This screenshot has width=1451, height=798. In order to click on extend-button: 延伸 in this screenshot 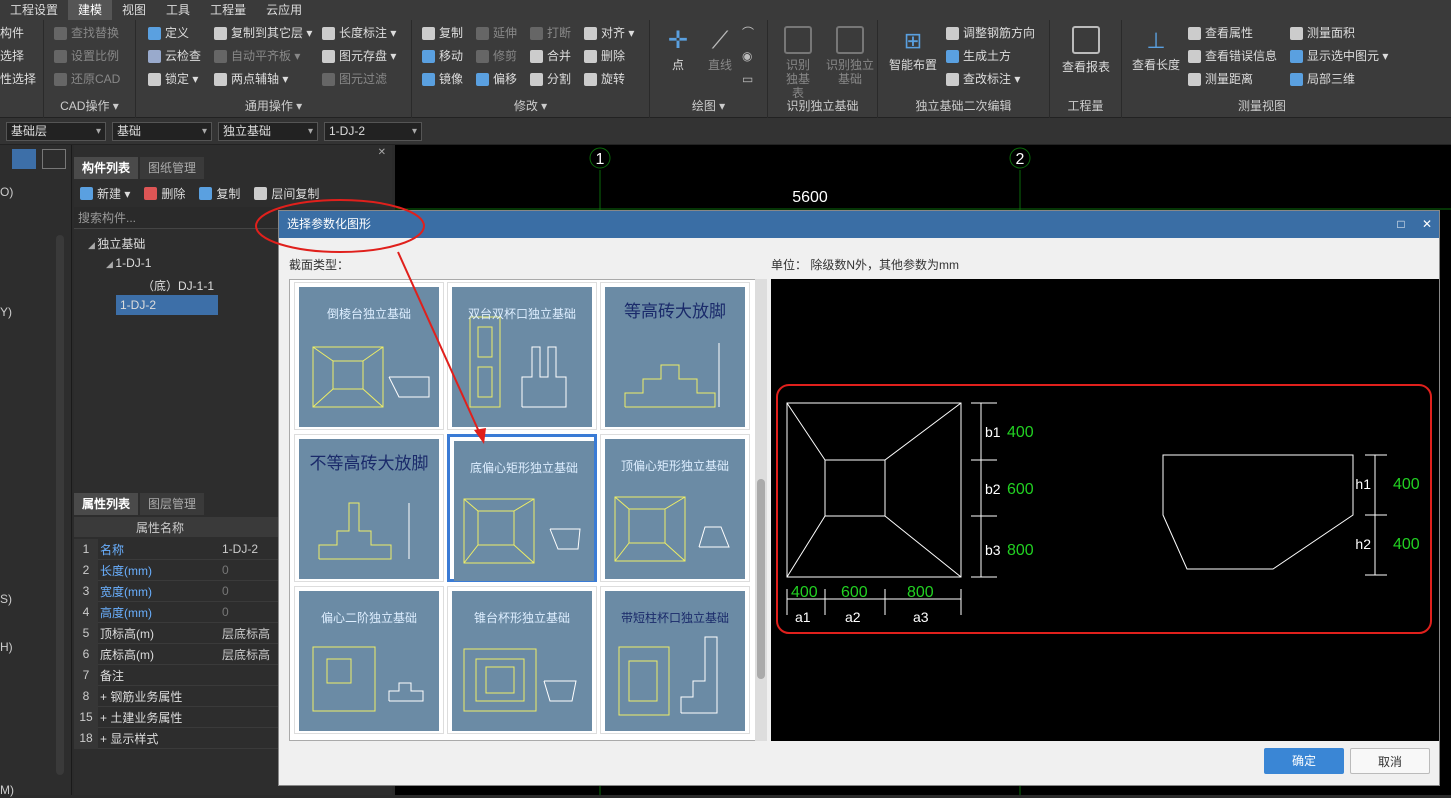, I will do `click(496, 33)`.